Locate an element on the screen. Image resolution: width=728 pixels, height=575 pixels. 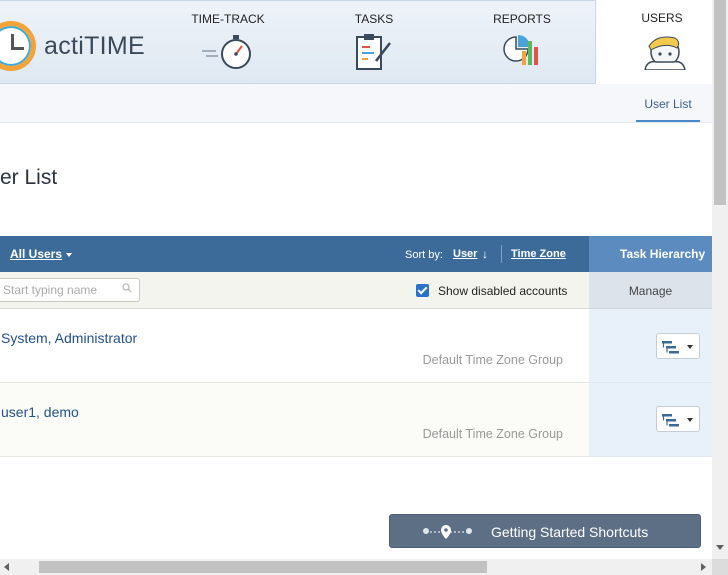
all-users-filter-dropdown: All Users is located at coordinates (41, 254).